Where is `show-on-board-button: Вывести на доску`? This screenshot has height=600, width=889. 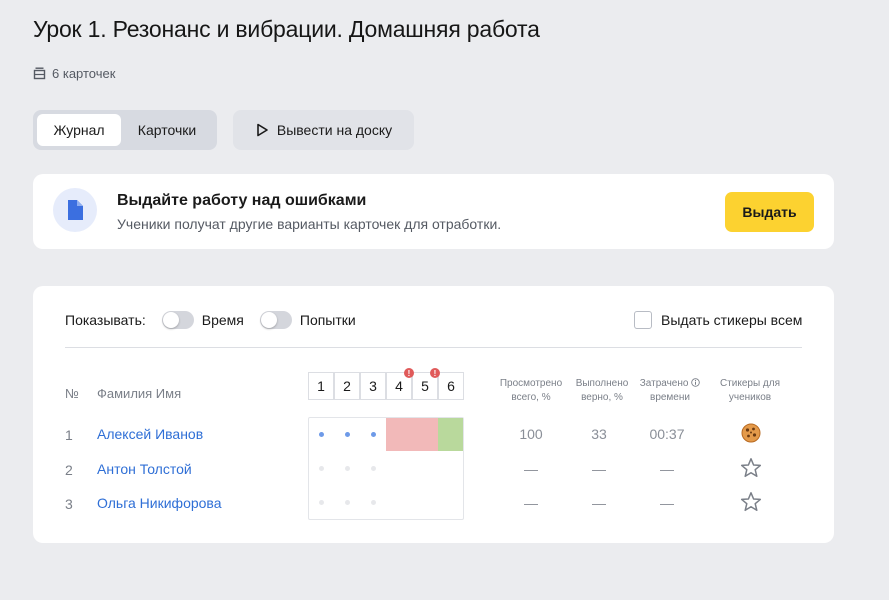
show-on-board-button: Вывести на доску is located at coordinates (323, 130).